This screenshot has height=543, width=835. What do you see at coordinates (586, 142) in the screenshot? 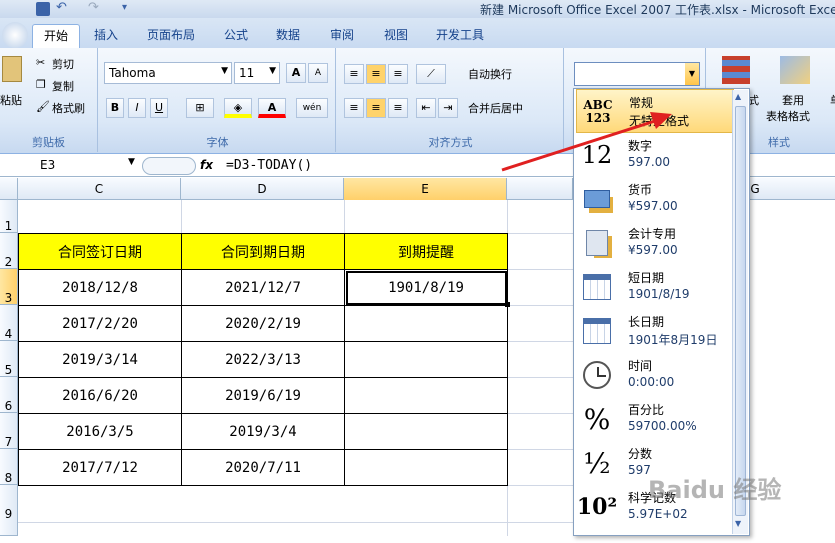
I see `annotation-arrow` at bounding box center [586, 142].